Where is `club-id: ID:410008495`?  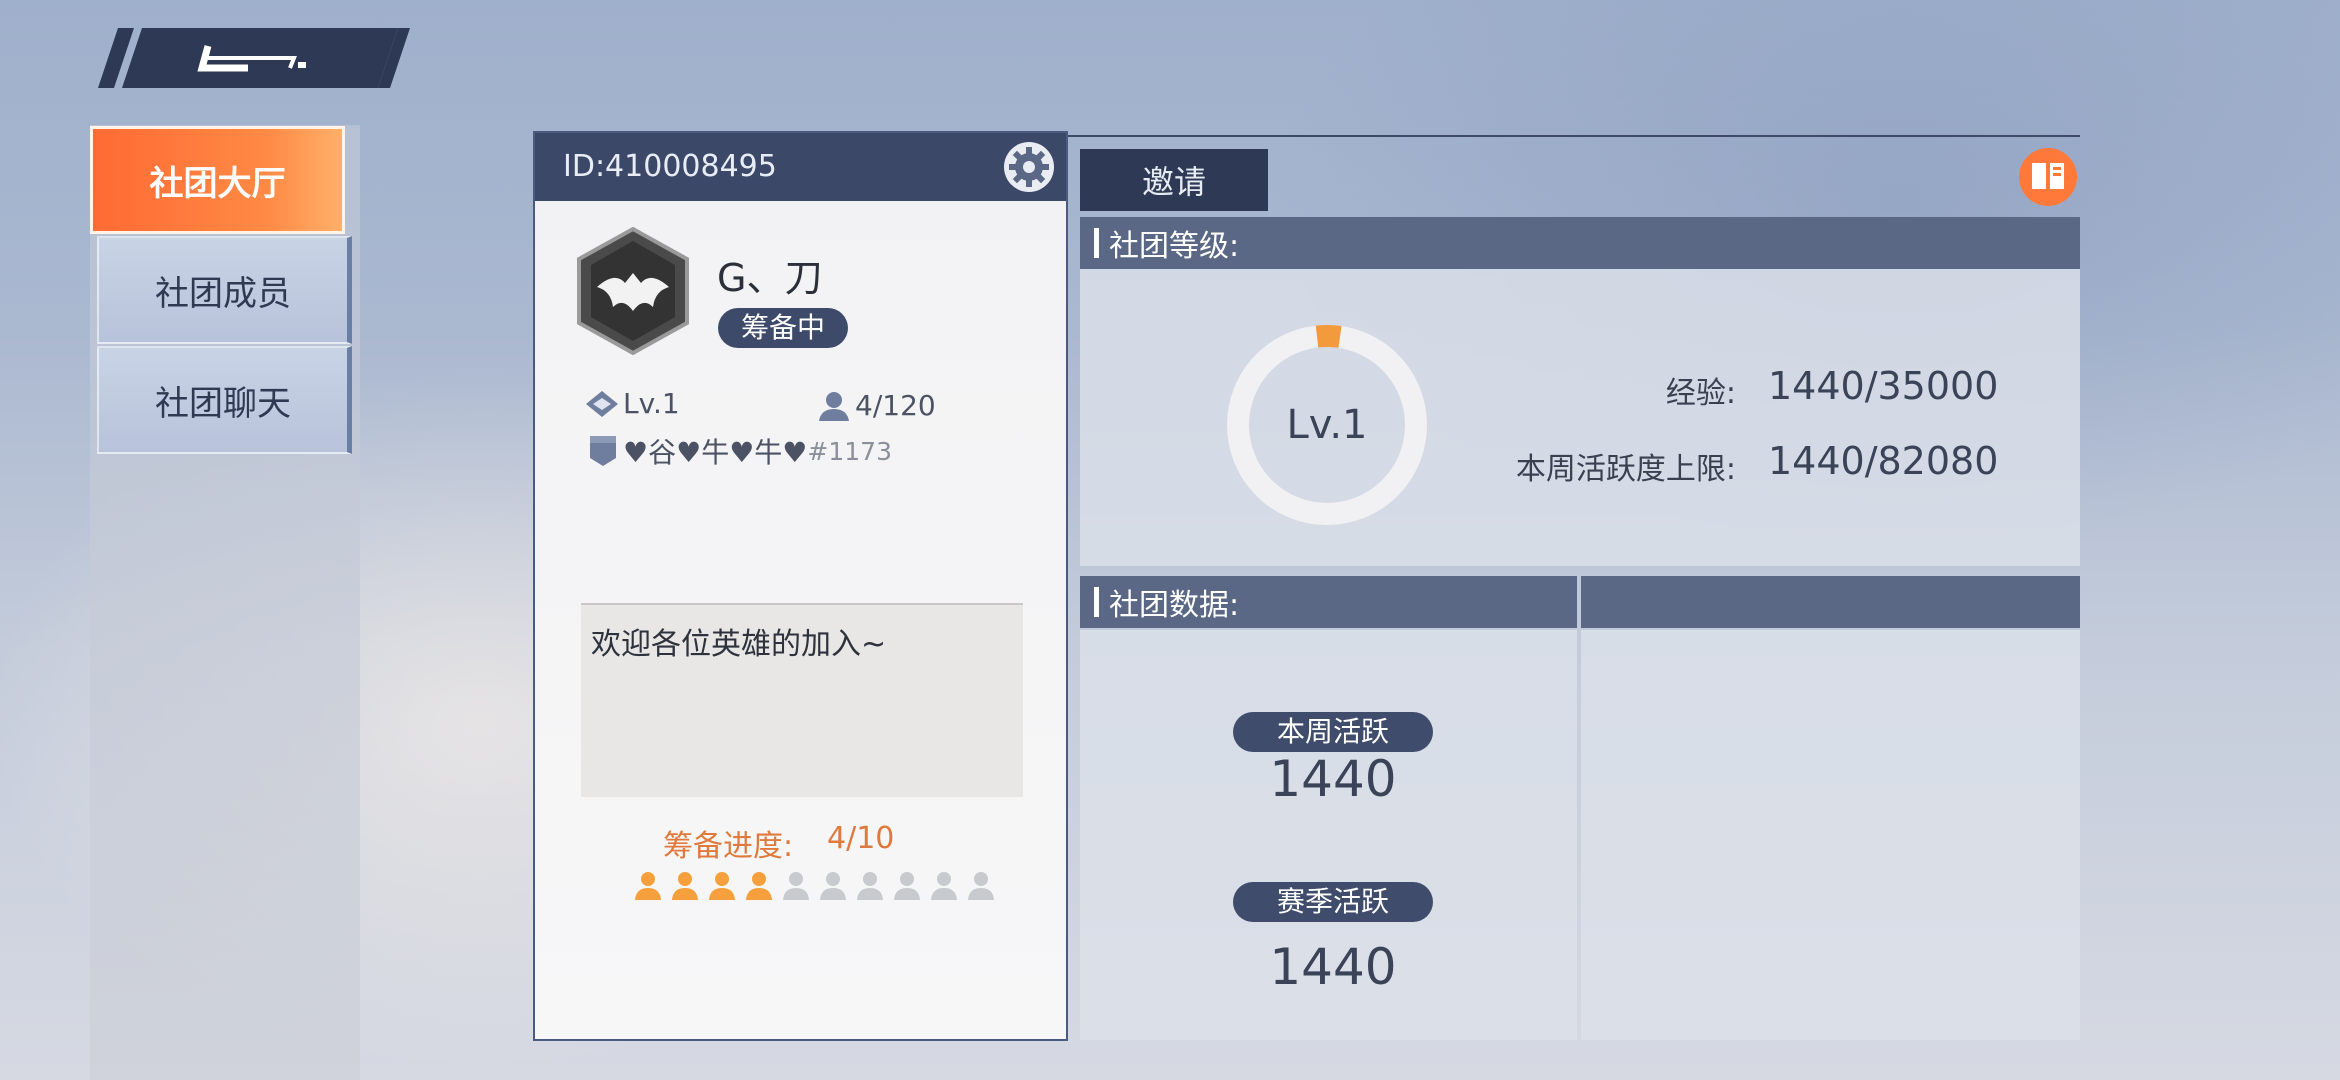 club-id: ID:410008495 is located at coordinates (670, 166).